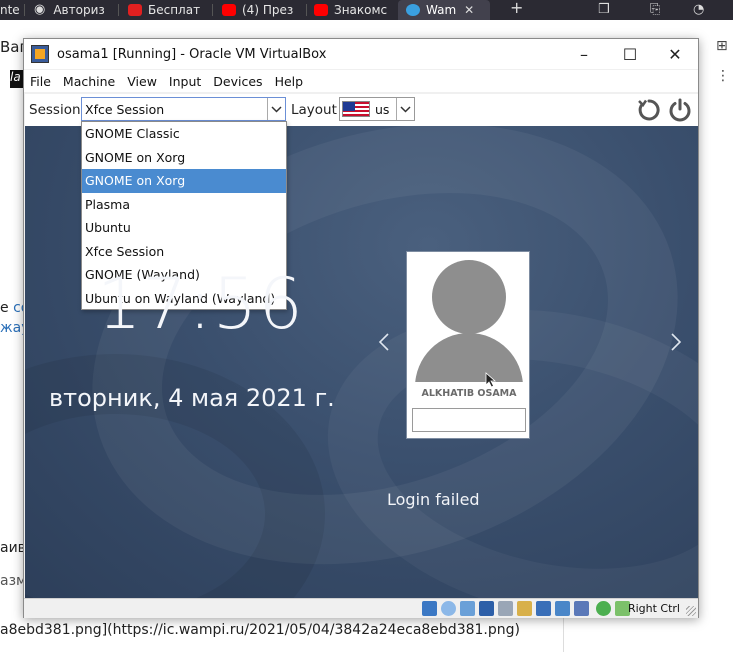  Describe the element at coordinates (486, 608) in the screenshot. I see `network-icon` at that location.